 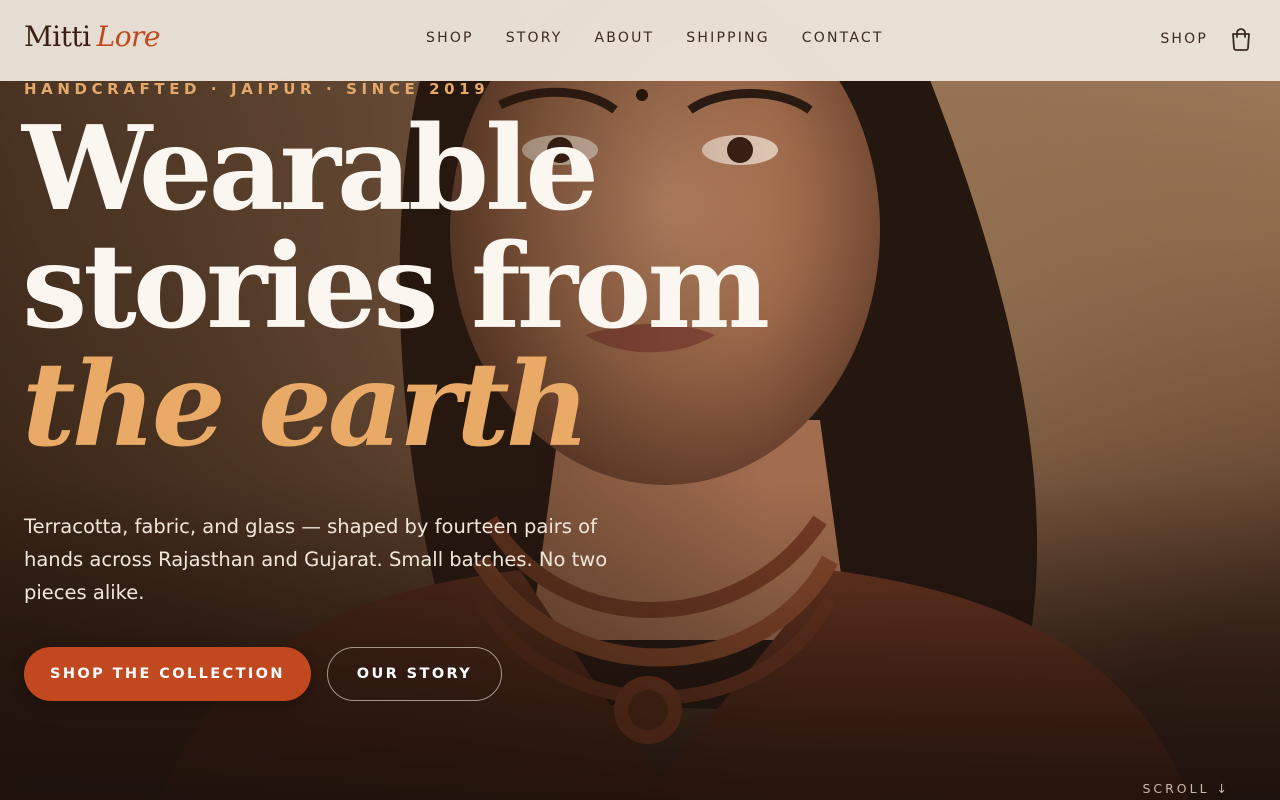 What do you see at coordinates (92, 36) in the screenshot?
I see `brand-logo: Mitti Lore` at bounding box center [92, 36].